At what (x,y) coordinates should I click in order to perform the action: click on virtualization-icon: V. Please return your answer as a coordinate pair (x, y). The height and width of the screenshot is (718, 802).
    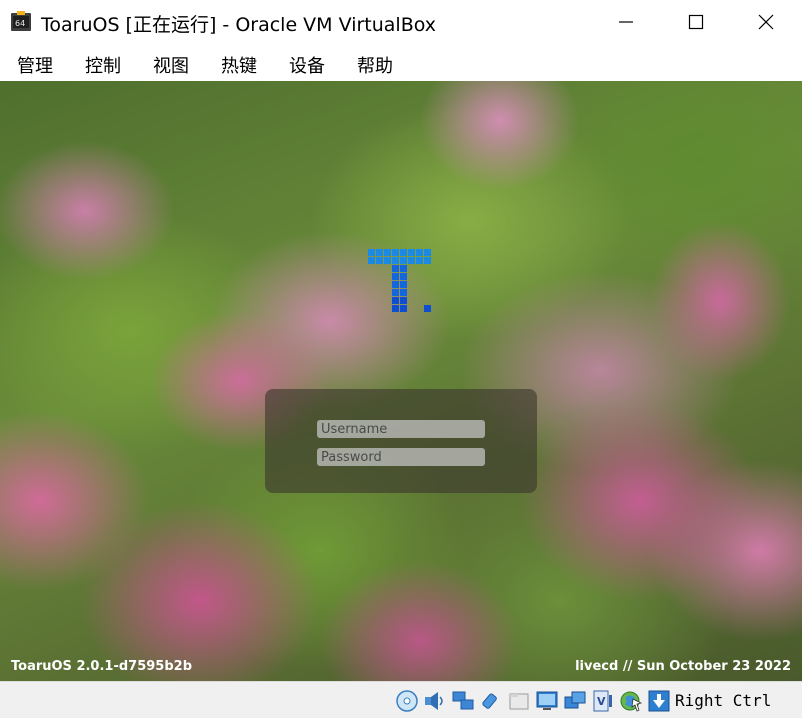
    Looking at the image, I should click on (603, 701).